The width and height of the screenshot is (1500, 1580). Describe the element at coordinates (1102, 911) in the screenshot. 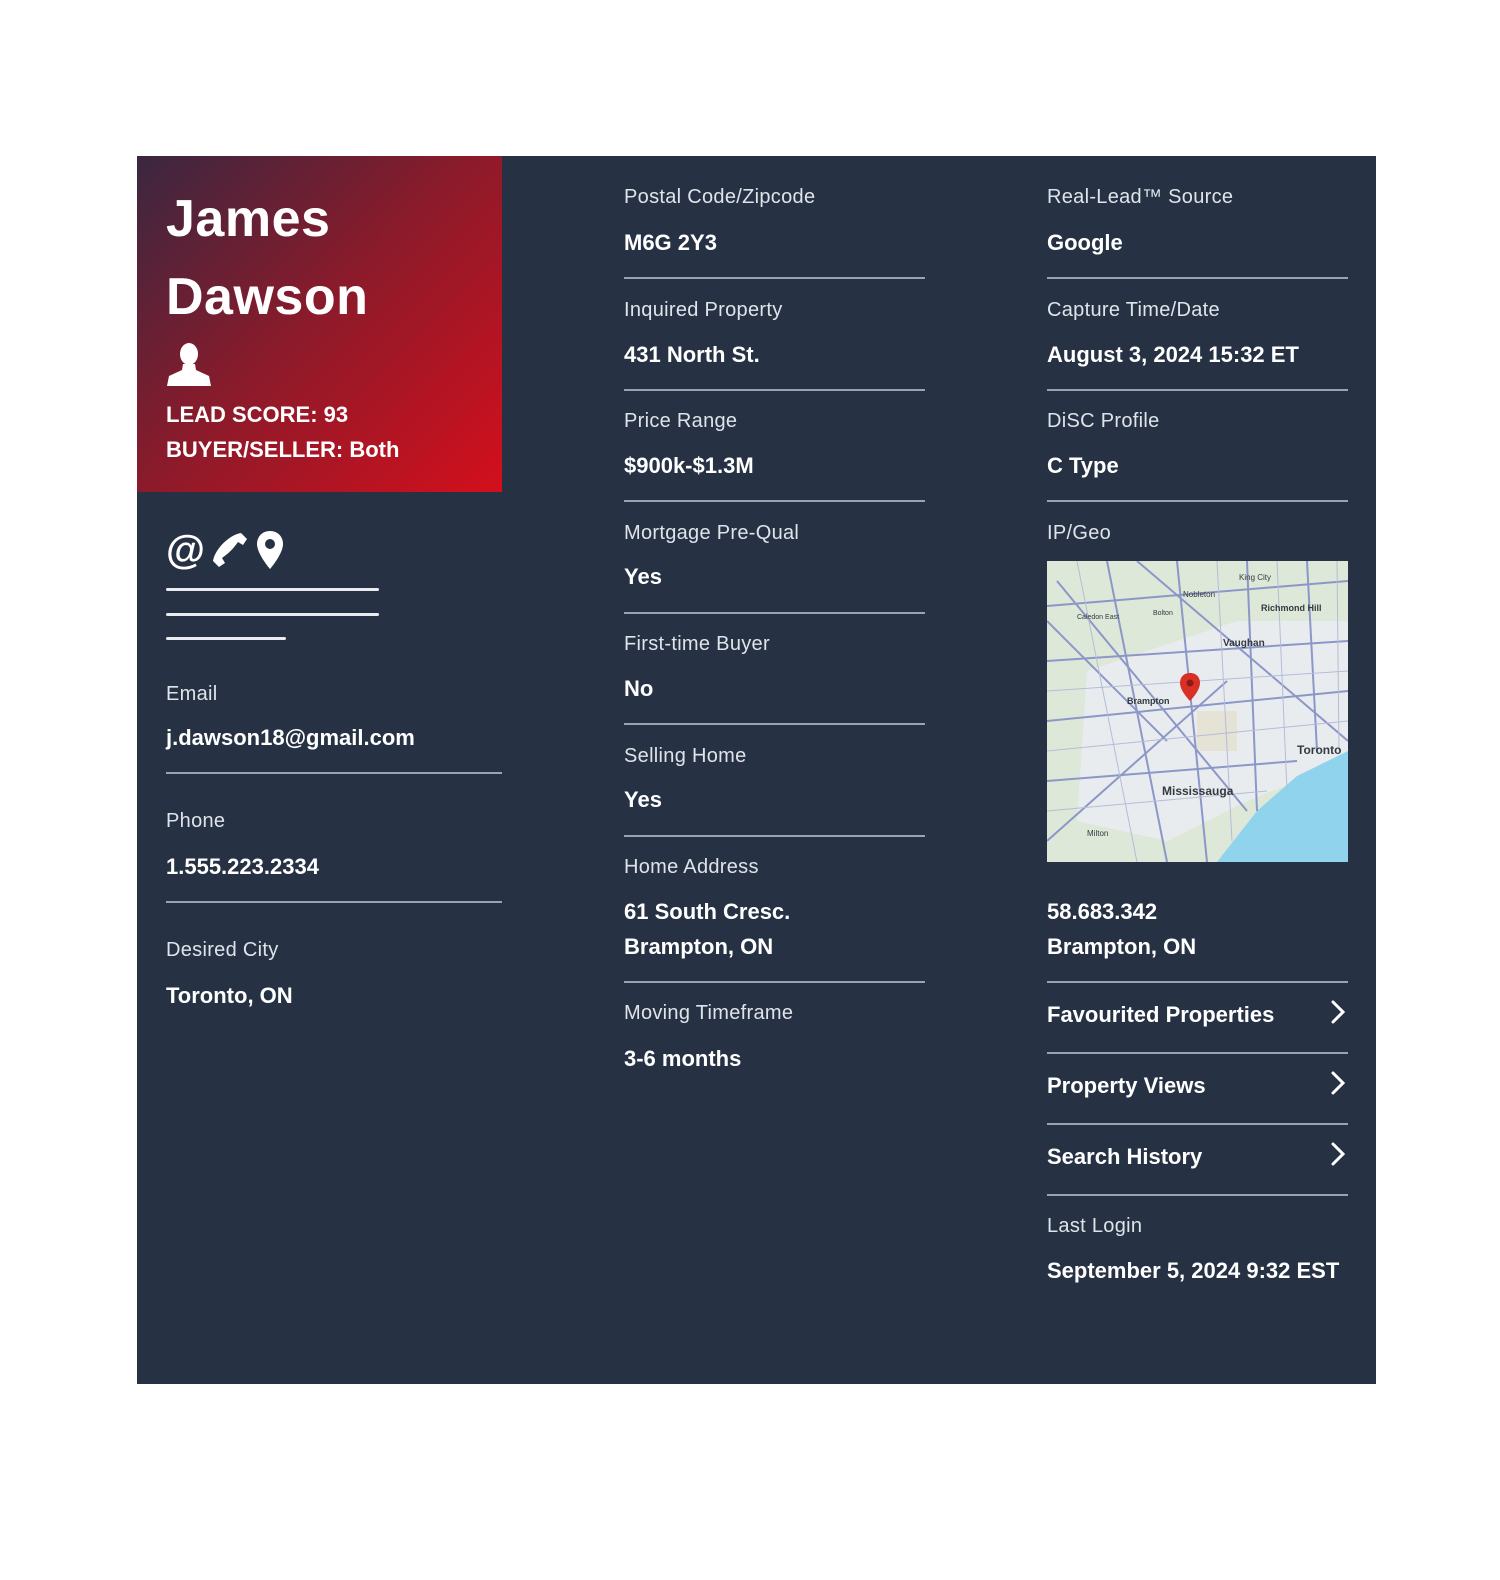

I see `geo-ip-value: 58.683.342` at that location.